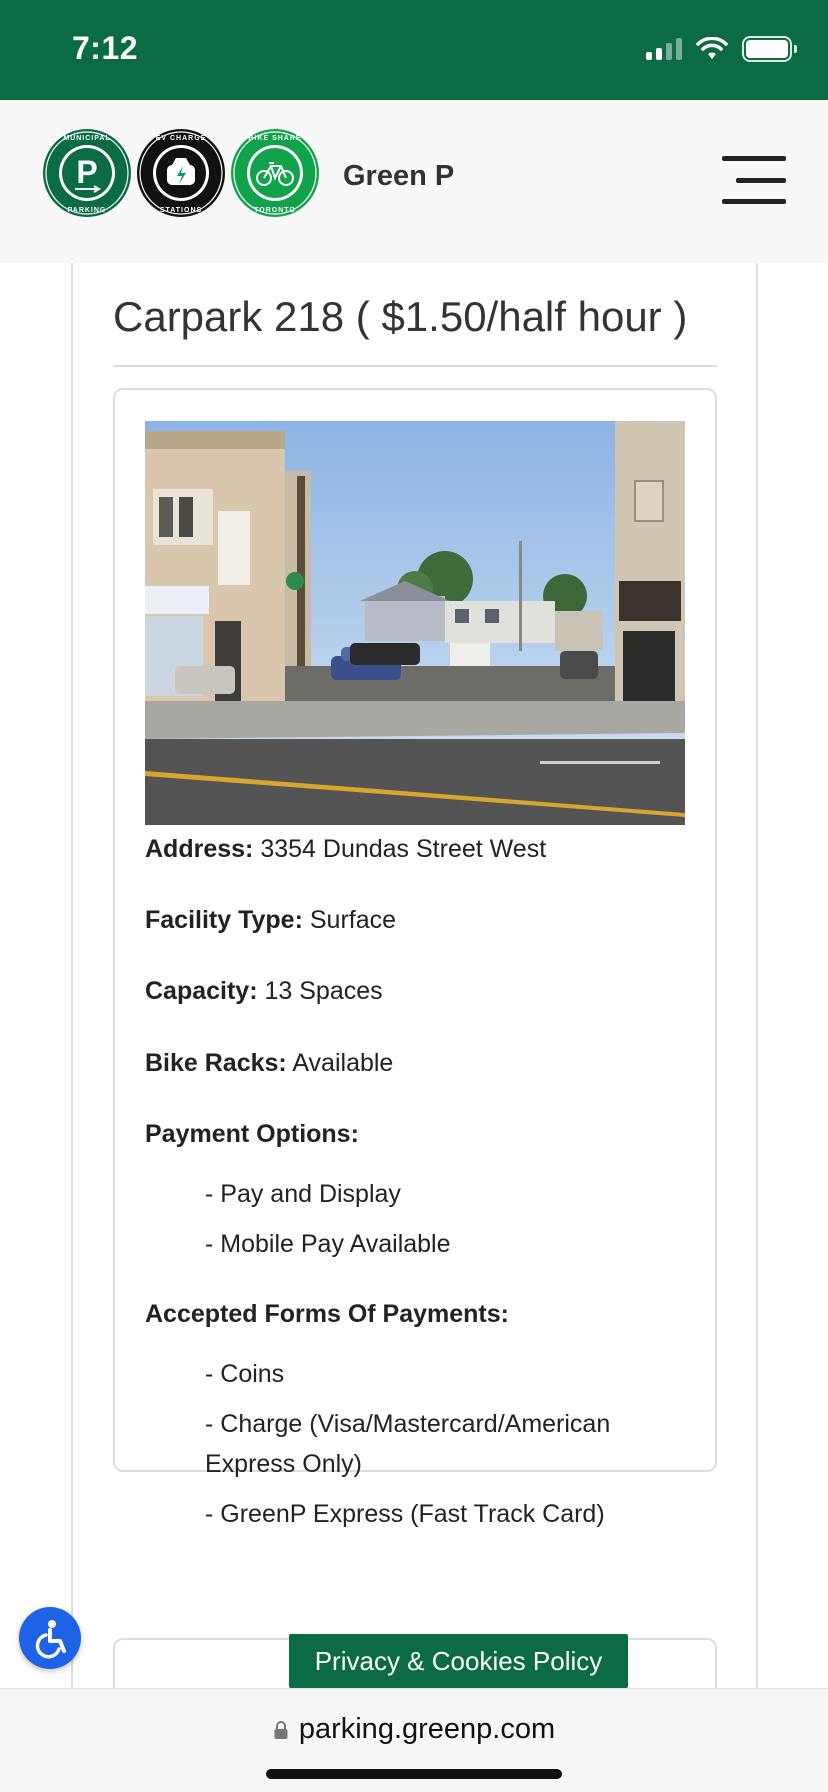  Describe the element at coordinates (353, 920) in the screenshot. I see `facility-type-value: Surface` at that location.